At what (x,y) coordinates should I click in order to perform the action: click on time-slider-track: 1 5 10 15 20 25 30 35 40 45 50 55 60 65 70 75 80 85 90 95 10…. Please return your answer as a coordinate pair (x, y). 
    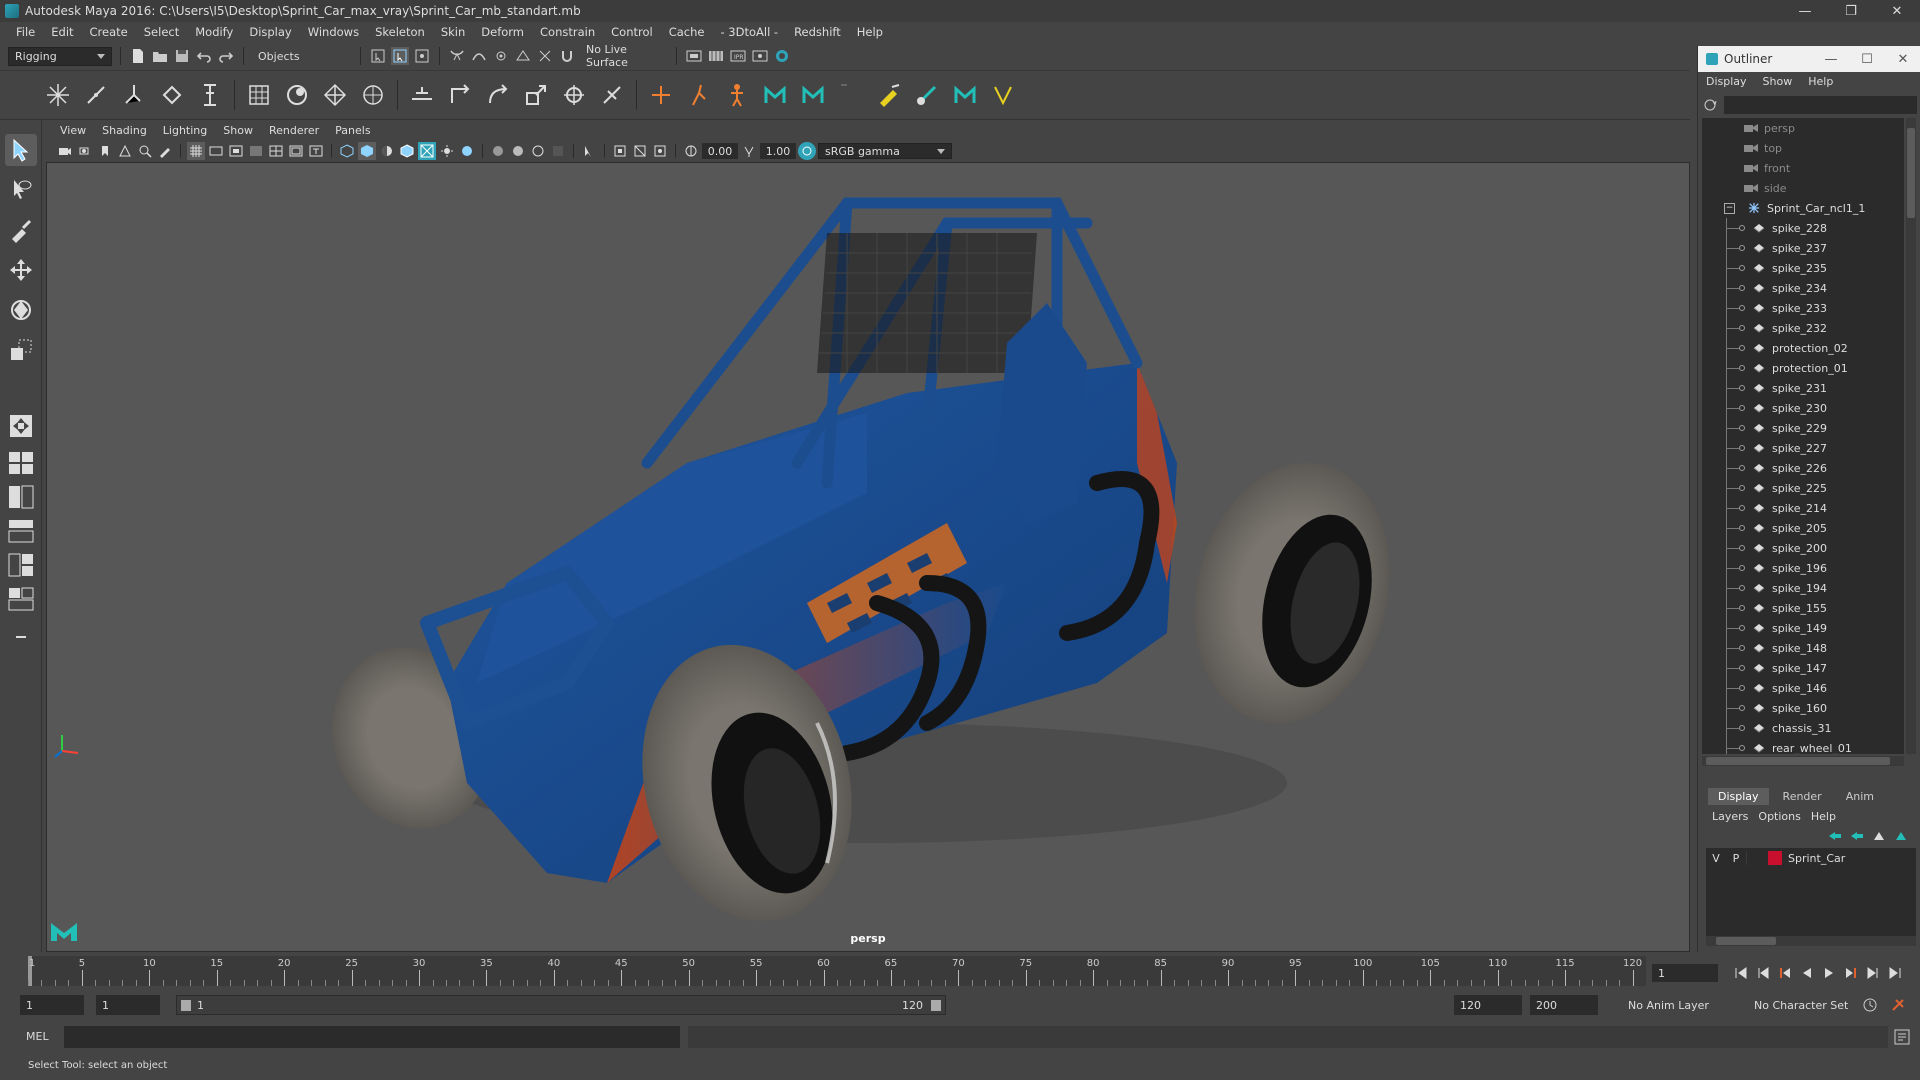
    Looking at the image, I should click on (837, 971).